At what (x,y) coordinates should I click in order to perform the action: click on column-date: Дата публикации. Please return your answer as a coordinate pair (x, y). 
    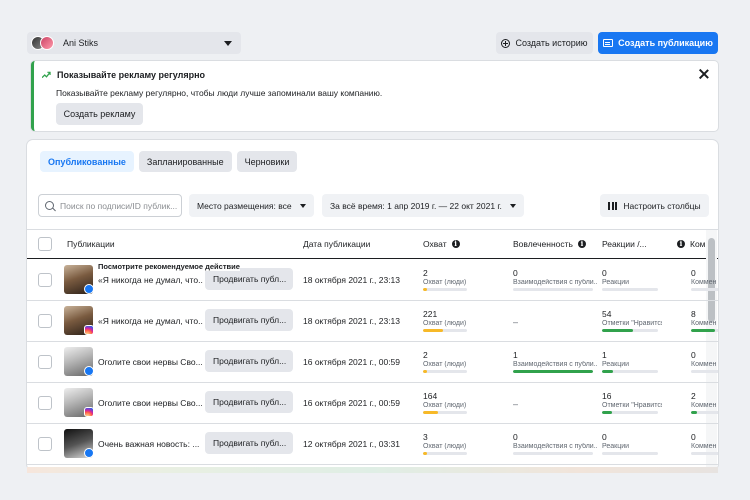
    Looking at the image, I should click on (336, 244).